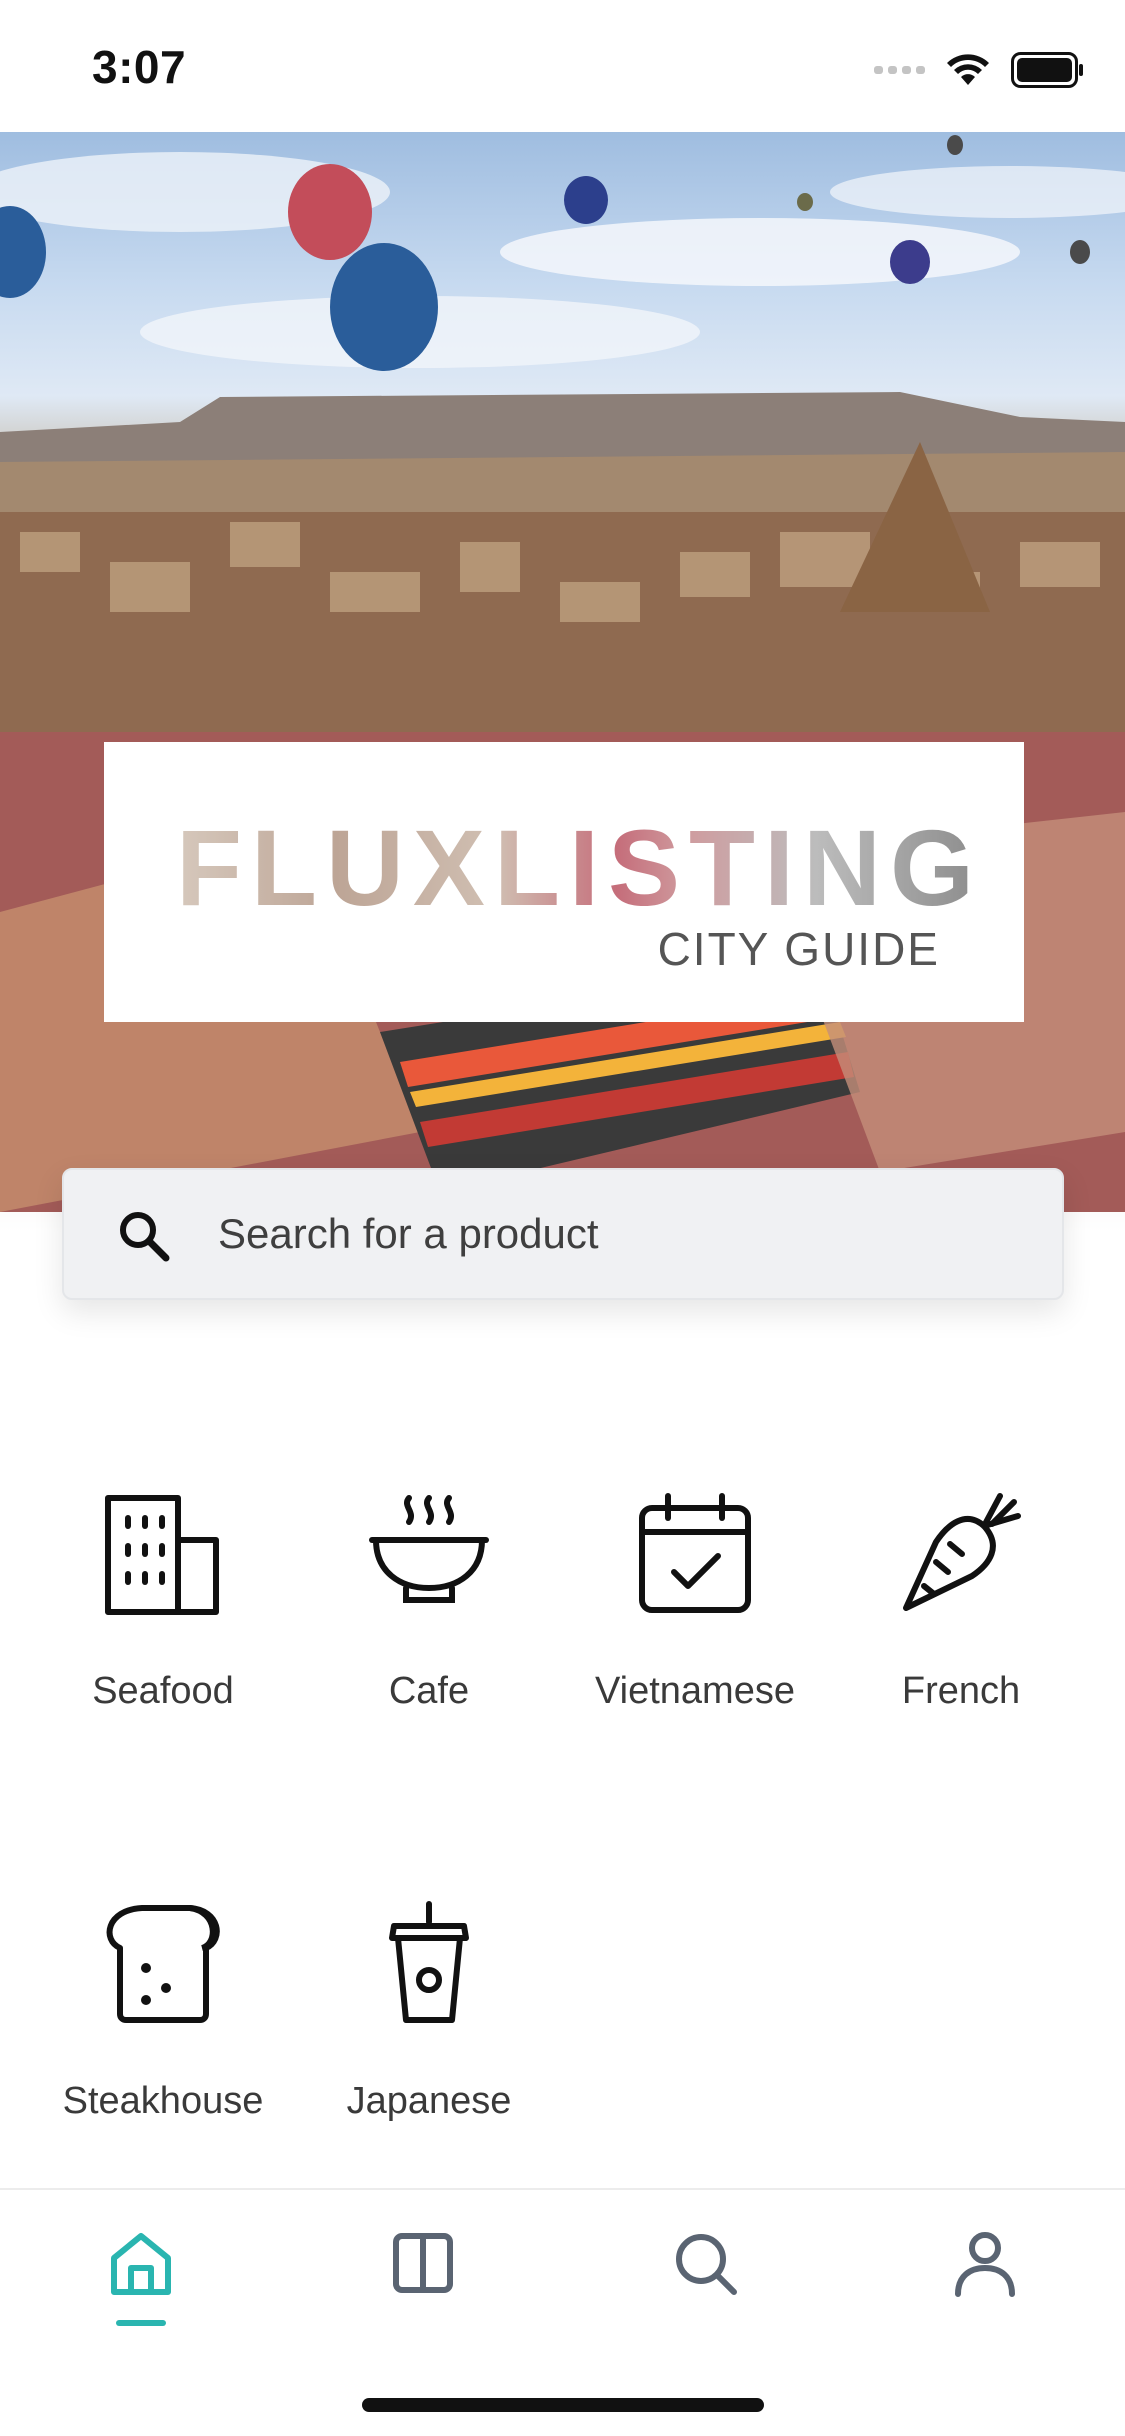  Describe the element at coordinates (961, 1691) in the screenshot. I see `category-label: French` at that location.